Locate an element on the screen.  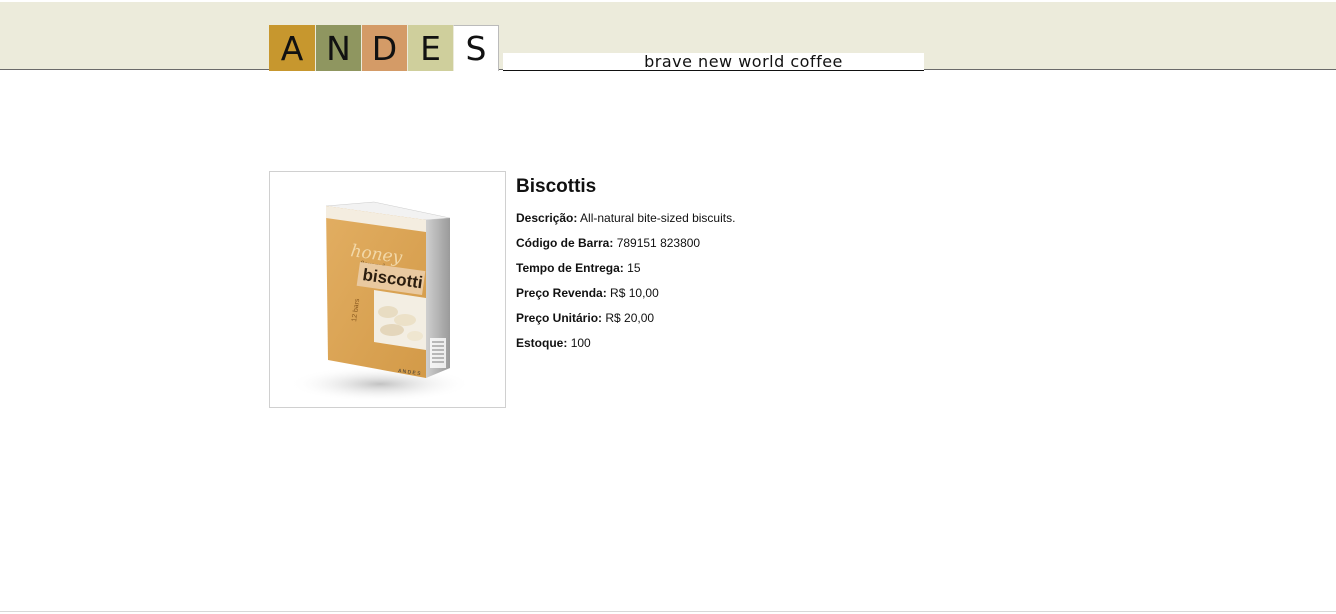
site-header: A N D E S brave new world coffee is located at coordinates (668, 36).